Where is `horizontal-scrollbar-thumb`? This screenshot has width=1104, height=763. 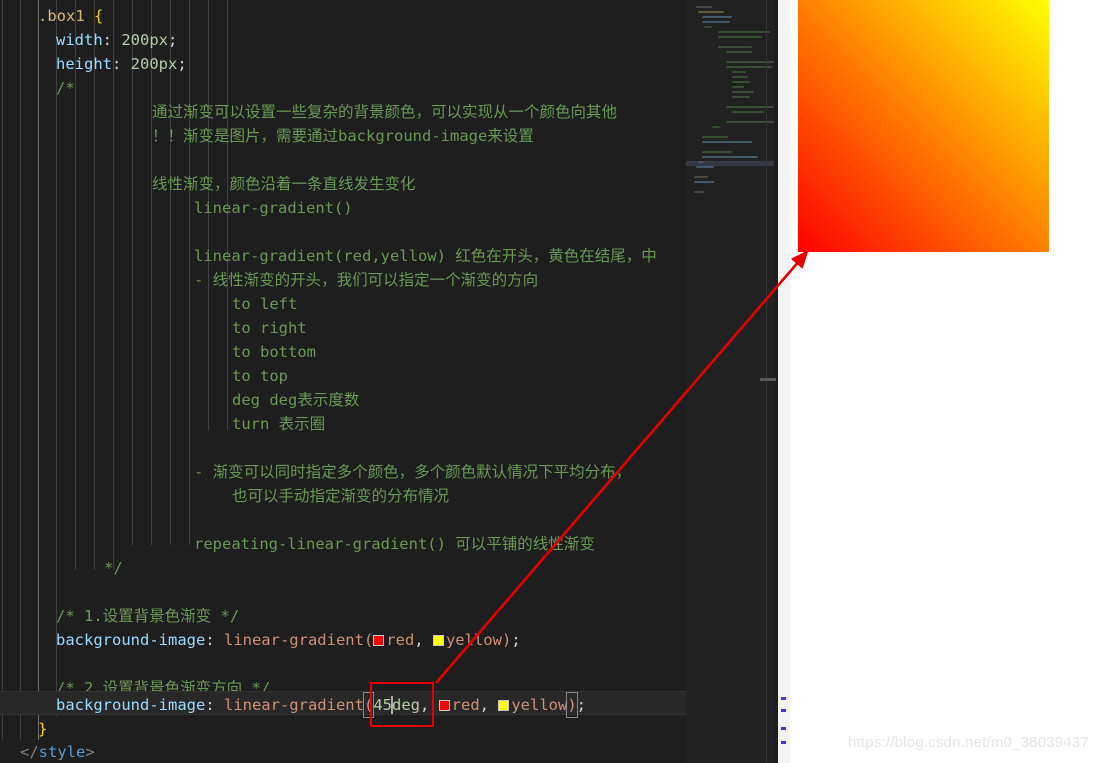 horizontal-scrollbar-thumb is located at coordinates (768, 379).